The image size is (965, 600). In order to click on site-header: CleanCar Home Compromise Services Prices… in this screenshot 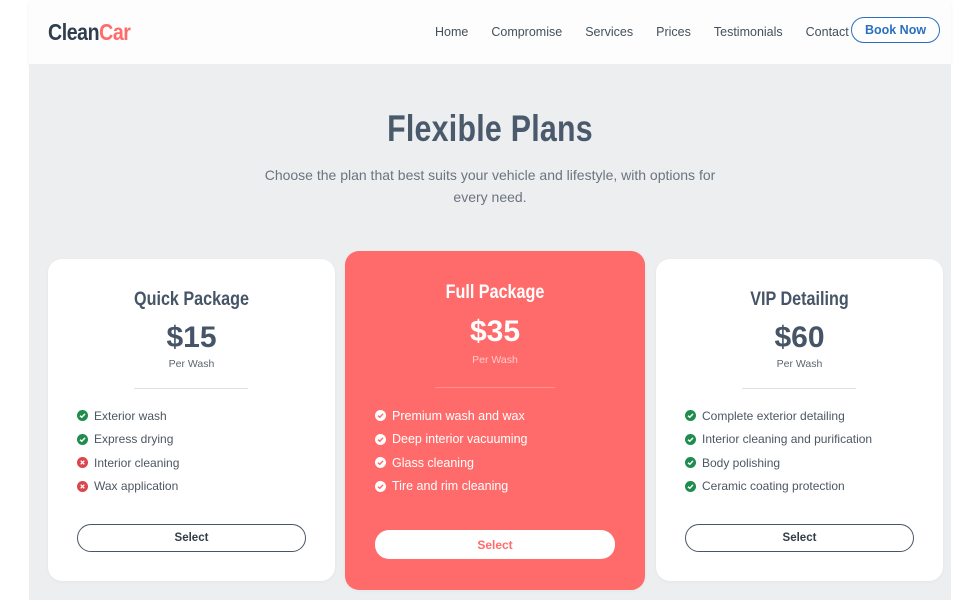, I will do `click(490, 32)`.